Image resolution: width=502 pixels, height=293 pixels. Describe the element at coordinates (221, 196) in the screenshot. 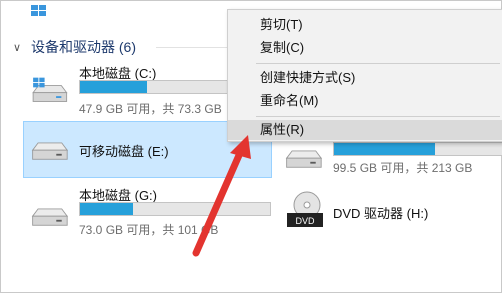

I see `red-arrow-annotation` at that location.